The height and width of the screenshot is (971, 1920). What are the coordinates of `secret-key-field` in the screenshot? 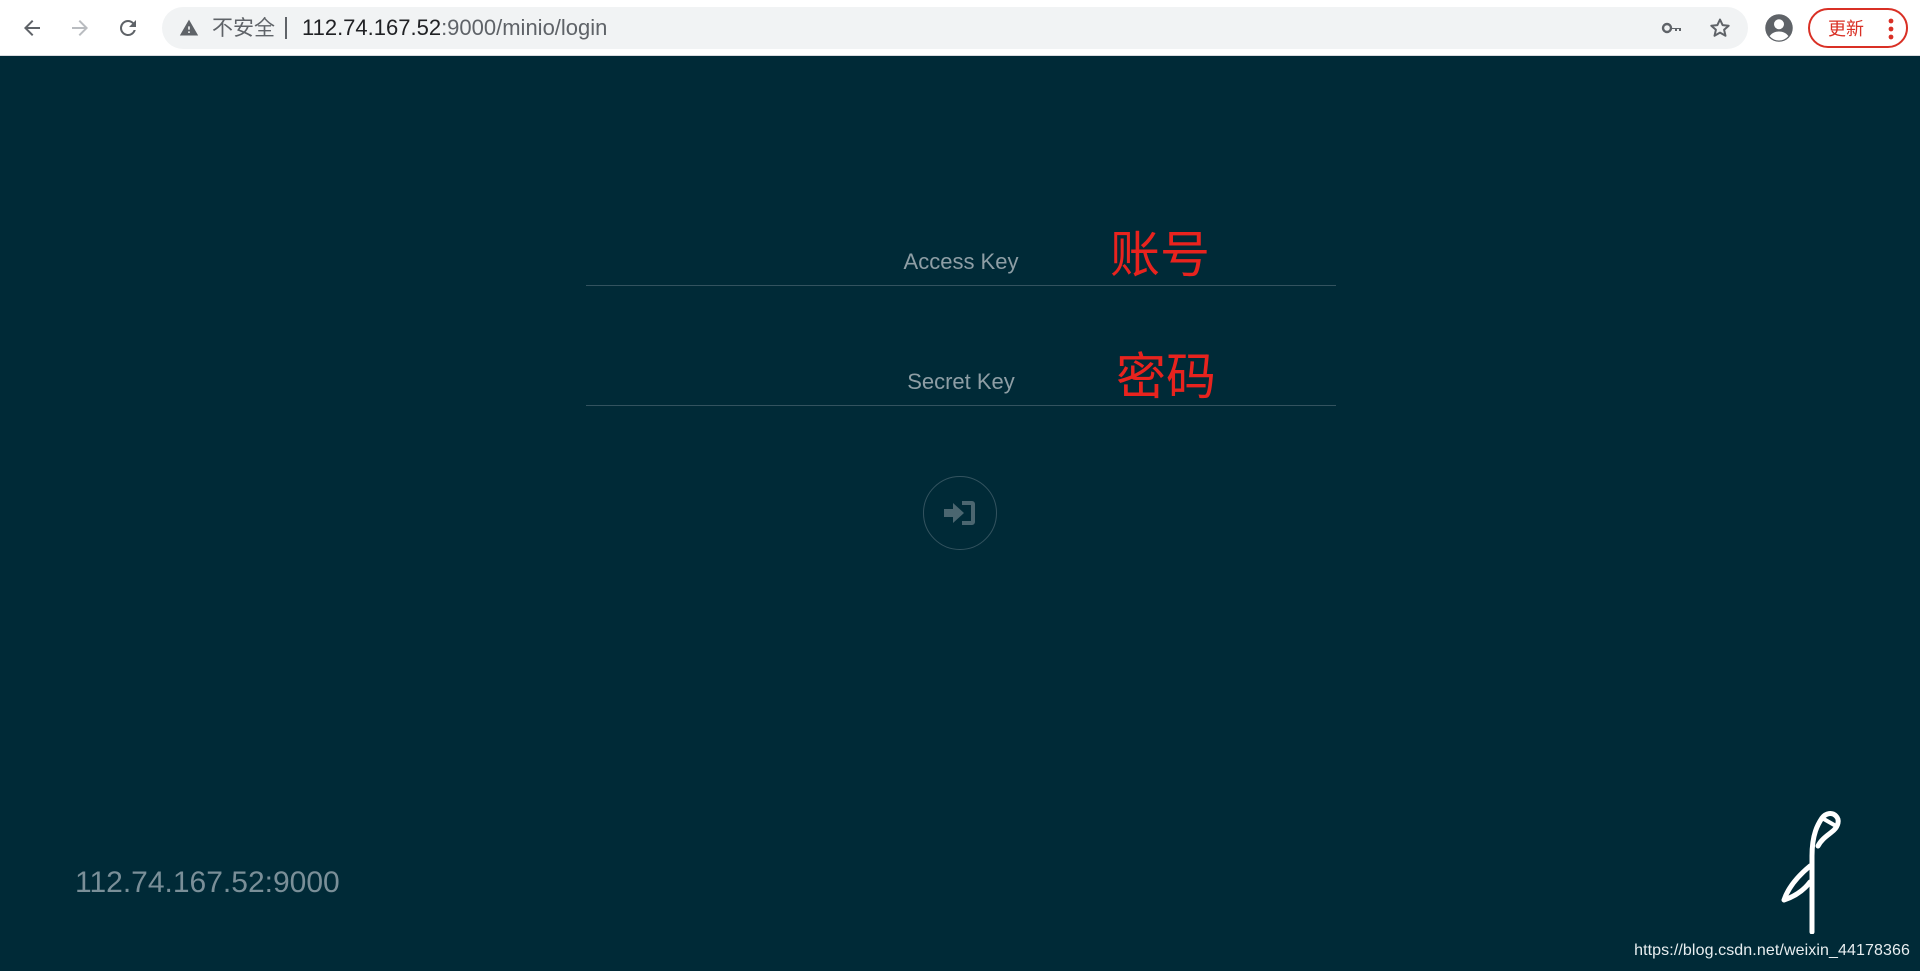 It's located at (961, 376).